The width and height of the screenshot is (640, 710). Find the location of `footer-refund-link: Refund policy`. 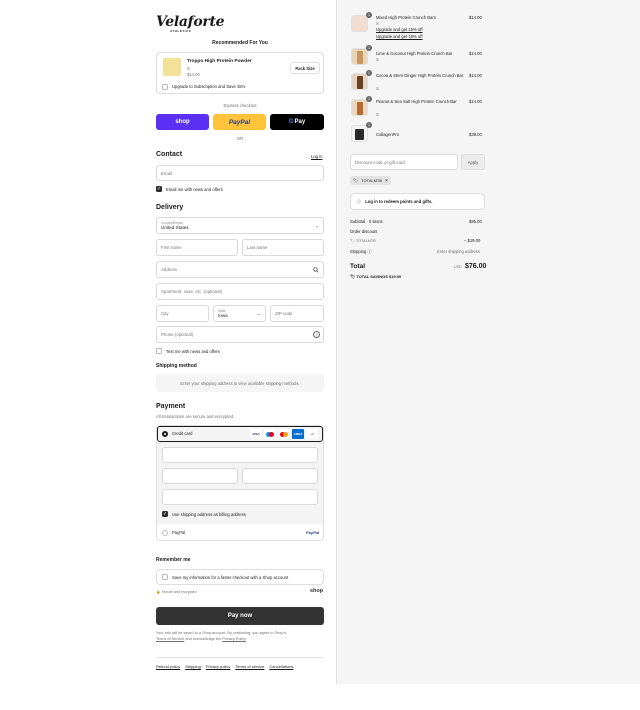

footer-refund-link: Refund policy is located at coordinates (168, 666).